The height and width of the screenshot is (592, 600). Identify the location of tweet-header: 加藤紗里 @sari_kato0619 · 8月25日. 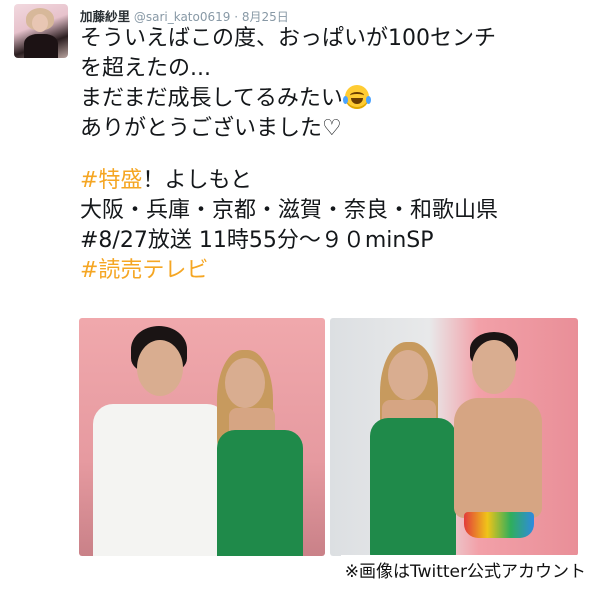
(184, 15).